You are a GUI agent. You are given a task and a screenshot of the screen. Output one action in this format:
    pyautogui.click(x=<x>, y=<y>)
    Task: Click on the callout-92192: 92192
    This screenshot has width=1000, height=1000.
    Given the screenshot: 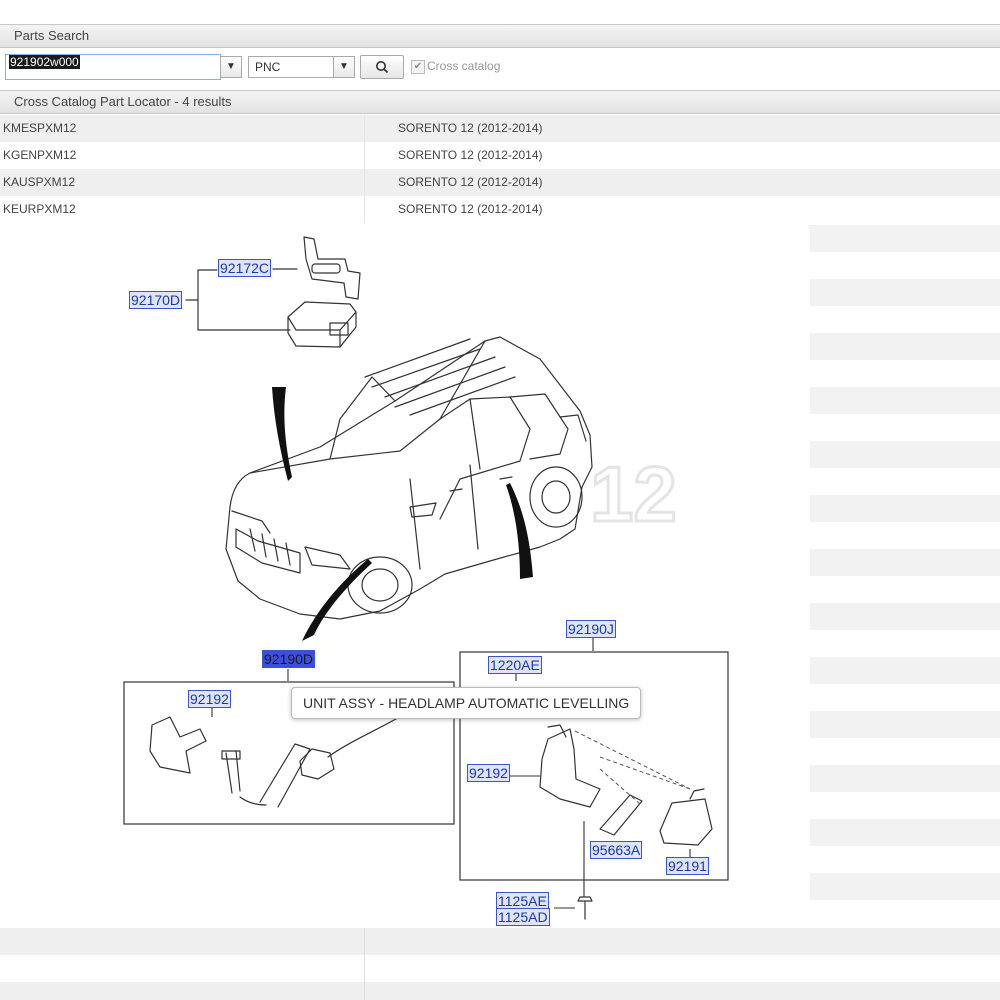 What is the action you would take?
    pyautogui.click(x=209, y=699)
    